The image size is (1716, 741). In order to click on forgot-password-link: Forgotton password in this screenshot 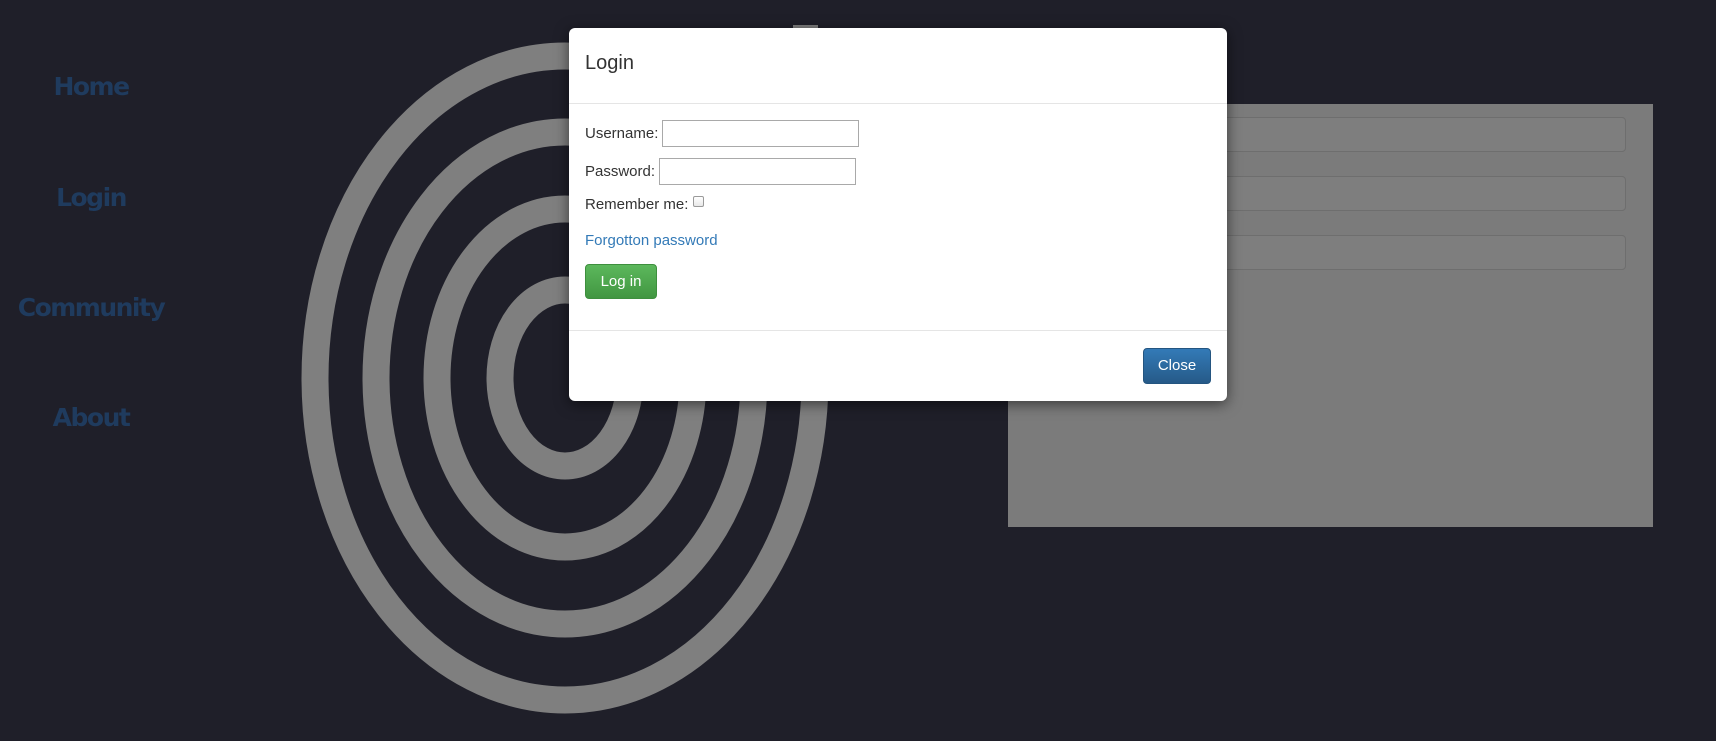, I will do `click(651, 240)`.